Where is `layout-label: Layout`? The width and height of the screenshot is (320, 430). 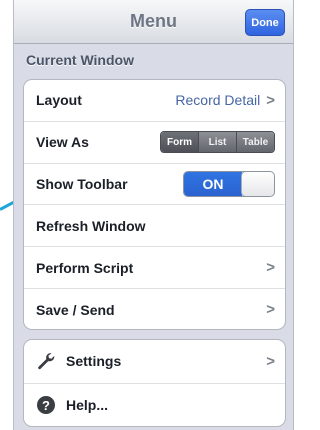
layout-label: Layout is located at coordinates (59, 100).